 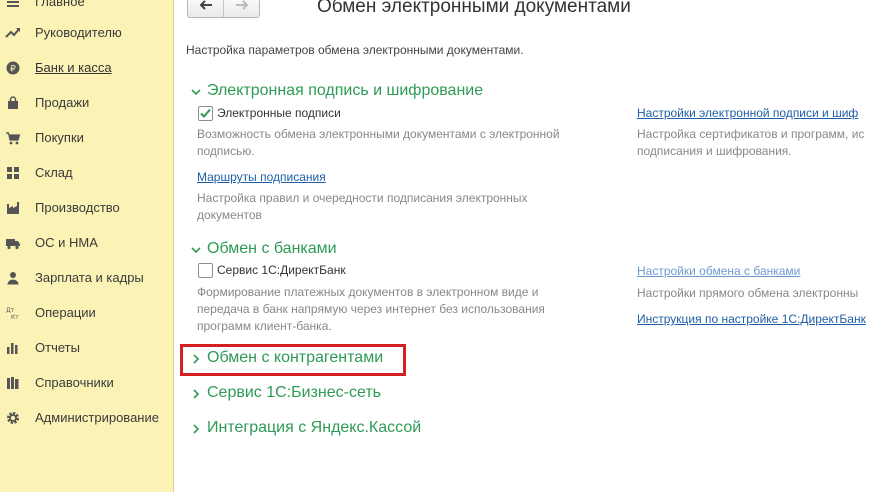 What do you see at coordinates (74, 382) in the screenshot?
I see `sidebar-item-label: Справочники` at bounding box center [74, 382].